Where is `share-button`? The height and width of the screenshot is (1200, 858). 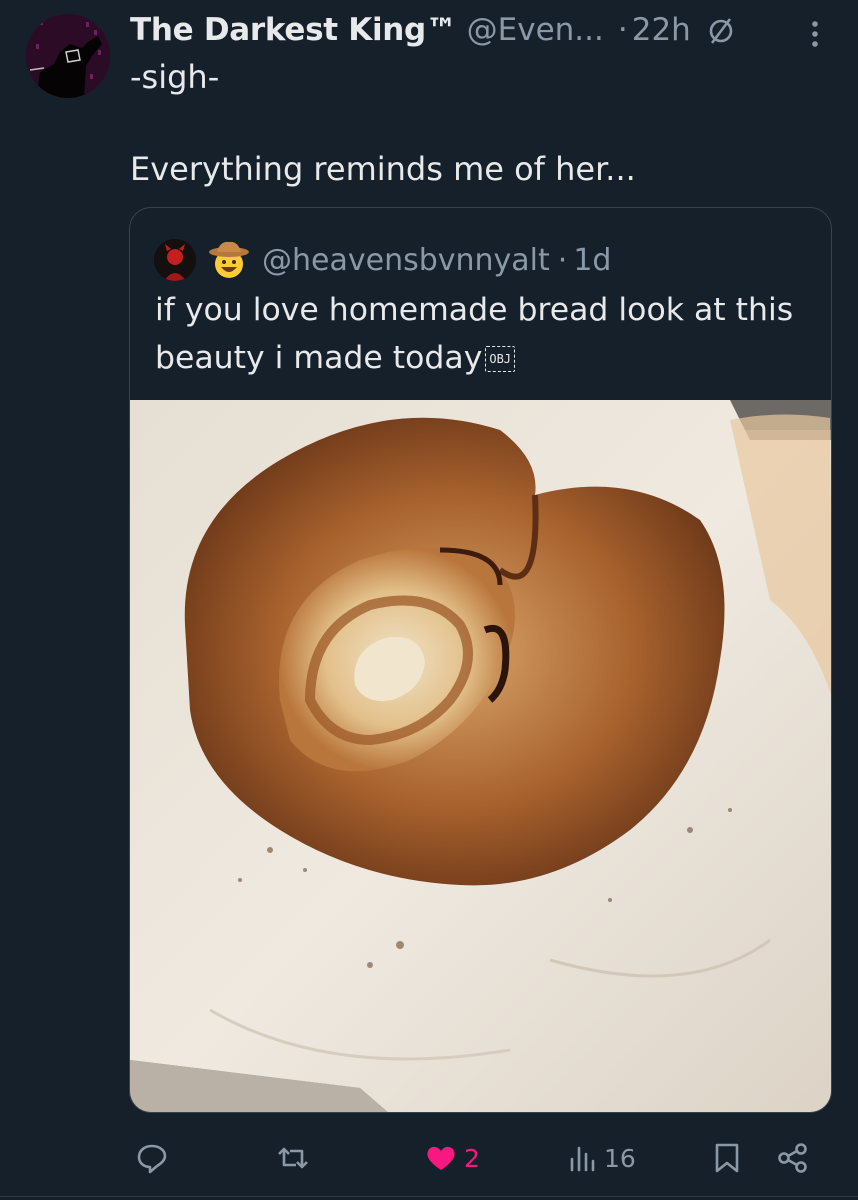
share-button is located at coordinates (793, 1158).